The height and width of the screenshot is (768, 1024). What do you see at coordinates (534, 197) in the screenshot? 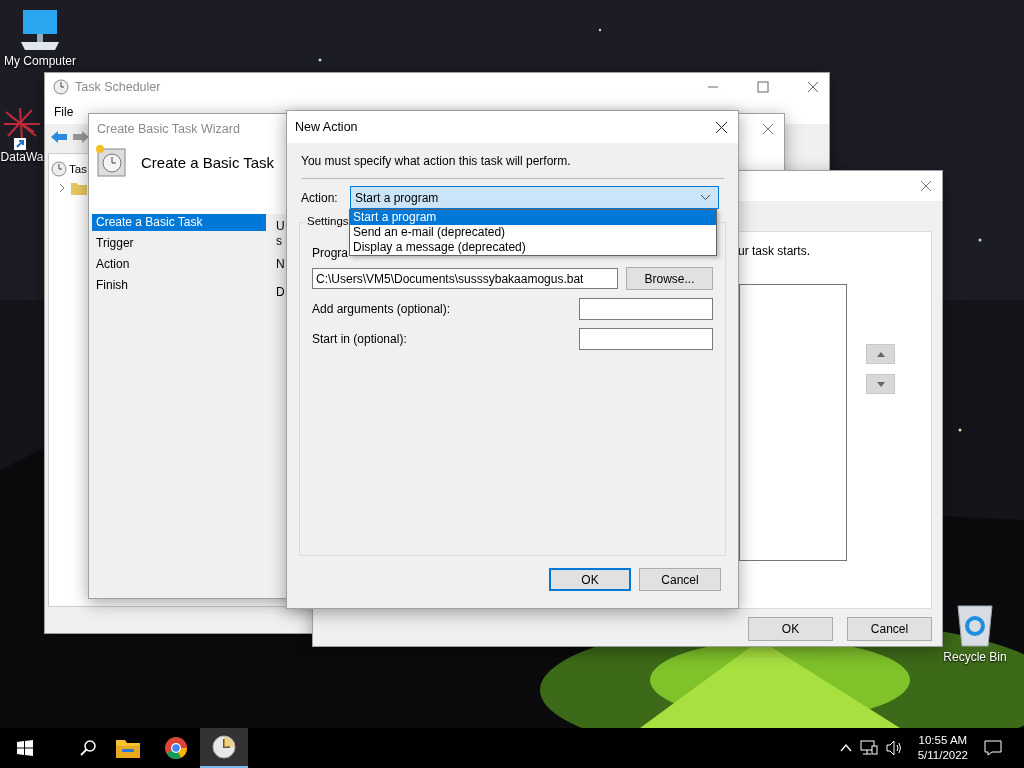
I see `action-dropdown: Start a program` at bounding box center [534, 197].